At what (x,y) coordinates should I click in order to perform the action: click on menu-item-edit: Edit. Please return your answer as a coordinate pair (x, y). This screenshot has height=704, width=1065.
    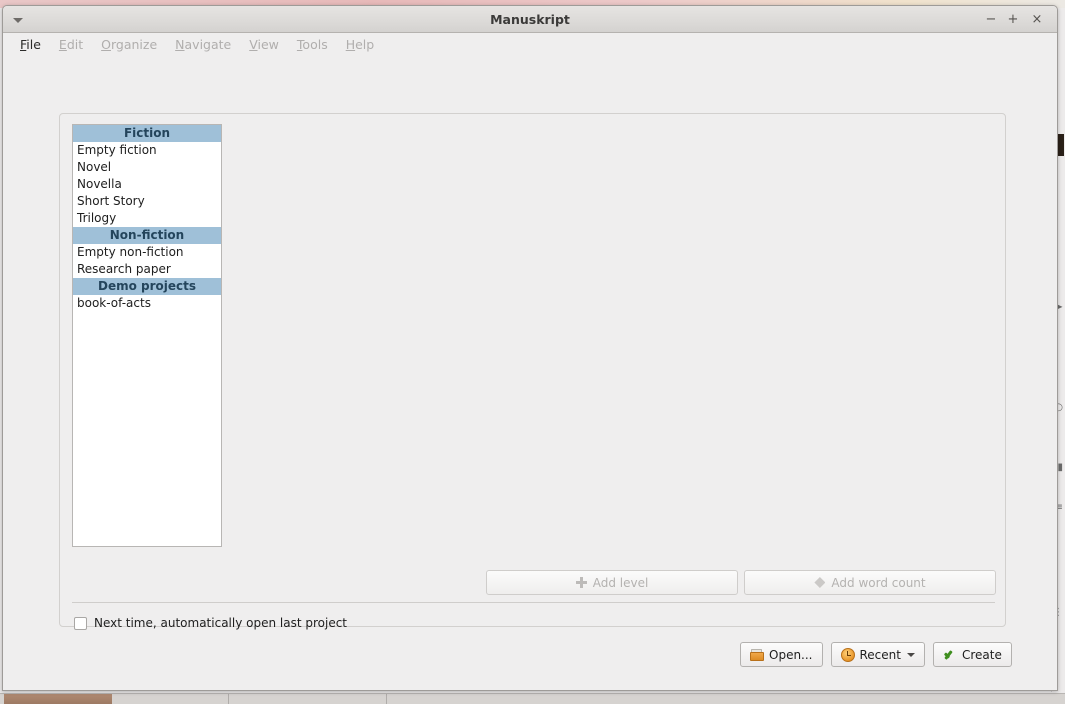
    Looking at the image, I should click on (71, 44).